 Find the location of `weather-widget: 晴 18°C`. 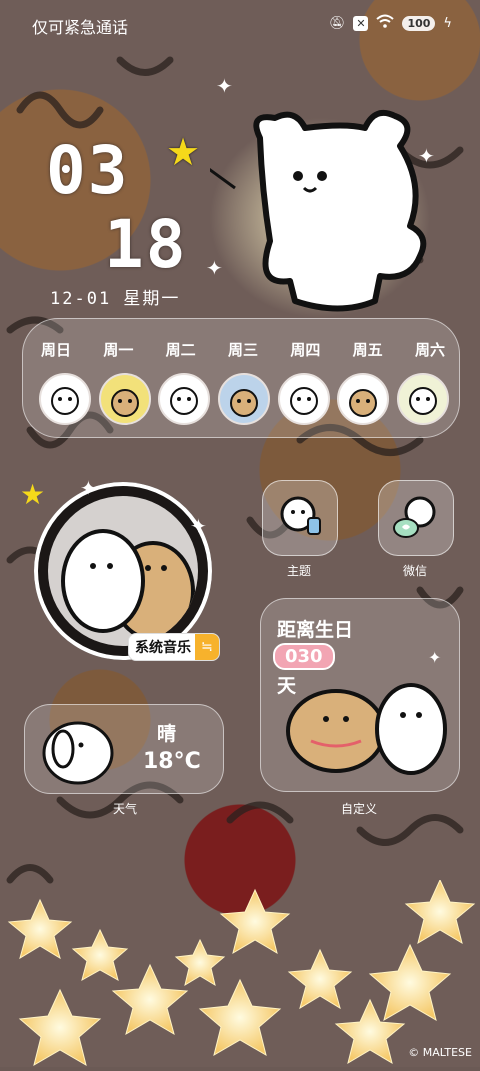

weather-widget: 晴 18°C is located at coordinates (124, 749).